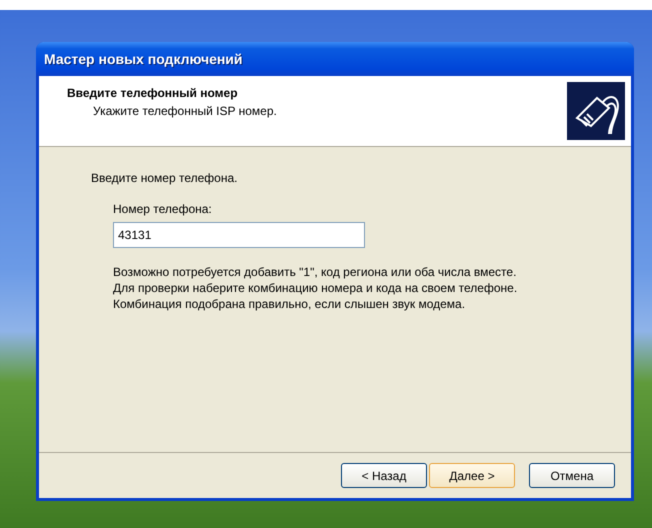 Image resolution: width=652 pixels, height=528 pixels. Describe the element at coordinates (596, 111) in the screenshot. I see `phone-plug-icon` at that location.